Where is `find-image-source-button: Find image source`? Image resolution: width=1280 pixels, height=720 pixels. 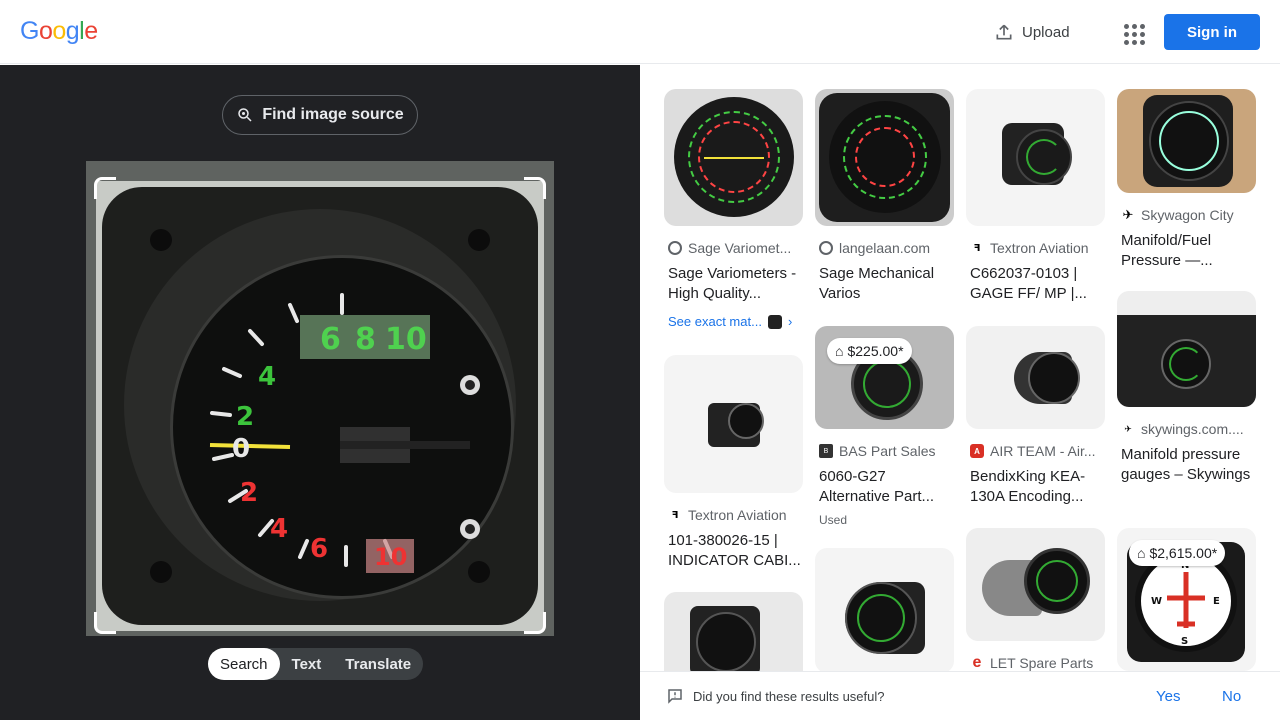
find-image-source-button: Find image source is located at coordinates (320, 115).